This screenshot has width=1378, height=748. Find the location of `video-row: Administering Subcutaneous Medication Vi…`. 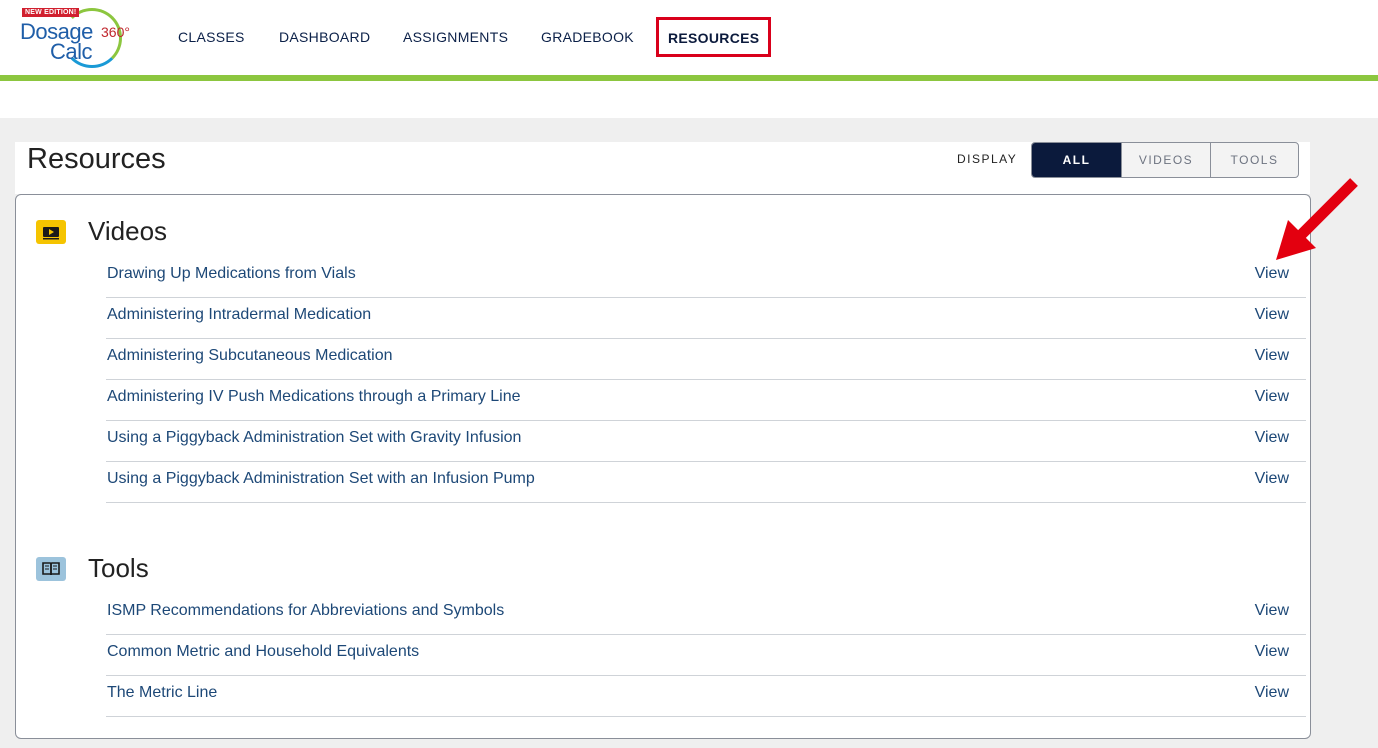

video-row: Administering Subcutaneous Medication Vi… is located at coordinates (706, 359).